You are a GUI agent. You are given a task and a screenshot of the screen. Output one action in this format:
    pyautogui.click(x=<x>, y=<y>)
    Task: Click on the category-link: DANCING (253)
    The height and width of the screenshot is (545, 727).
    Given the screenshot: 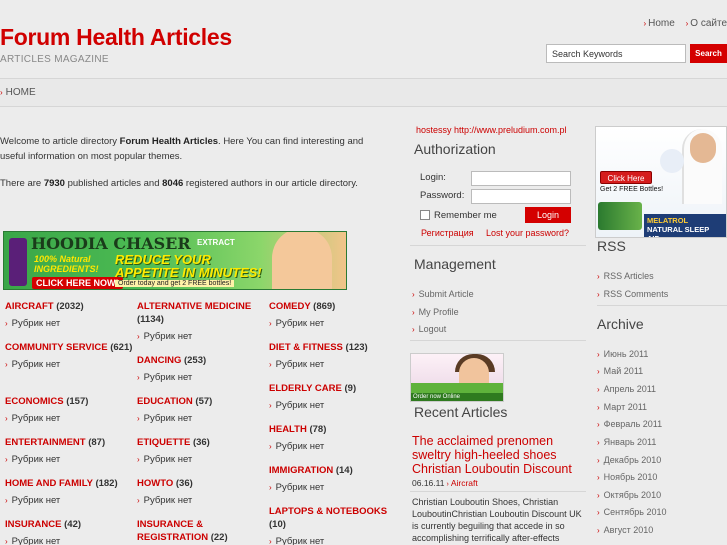 What is the action you would take?
    pyautogui.click(x=201, y=360)
    